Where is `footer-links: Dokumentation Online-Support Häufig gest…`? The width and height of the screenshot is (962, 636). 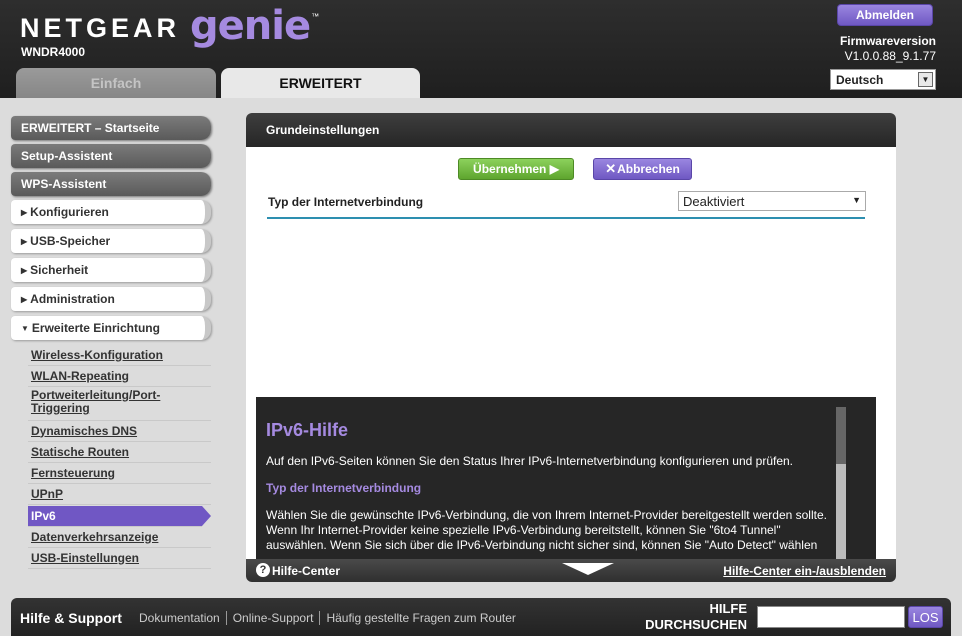 footer-links: Dokumentation Online-Support Häufig gest… is located at coordinates (327, 618).